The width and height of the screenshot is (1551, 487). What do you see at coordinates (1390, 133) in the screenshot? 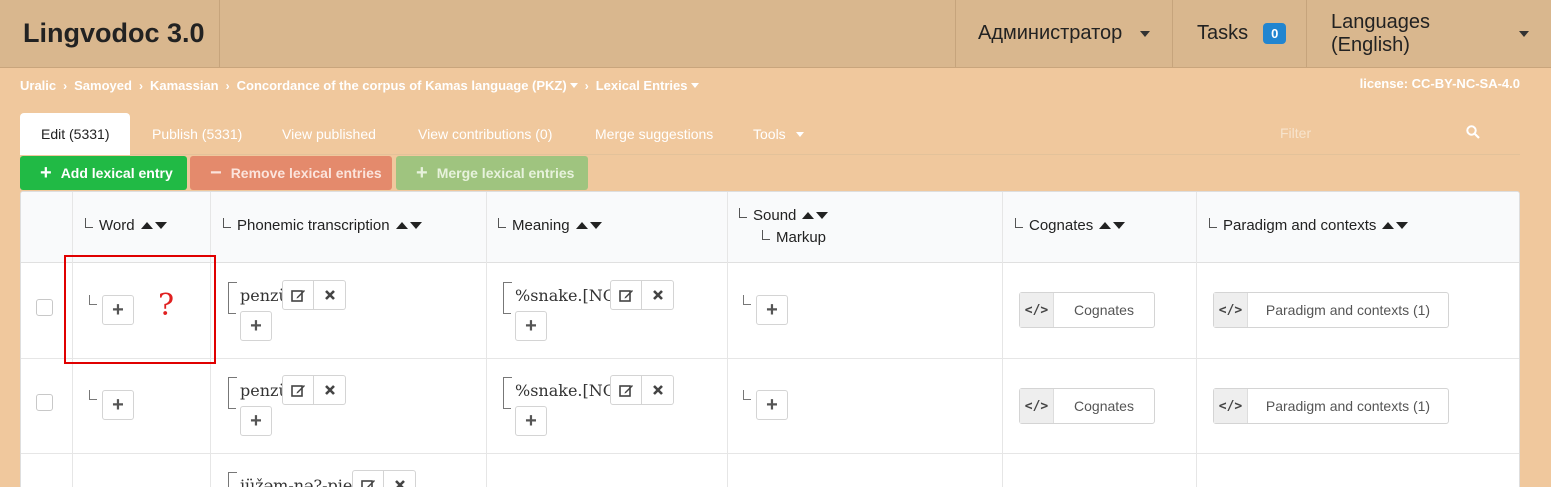
I see `filter-input: Filter` at bounding box center [1390, 133].